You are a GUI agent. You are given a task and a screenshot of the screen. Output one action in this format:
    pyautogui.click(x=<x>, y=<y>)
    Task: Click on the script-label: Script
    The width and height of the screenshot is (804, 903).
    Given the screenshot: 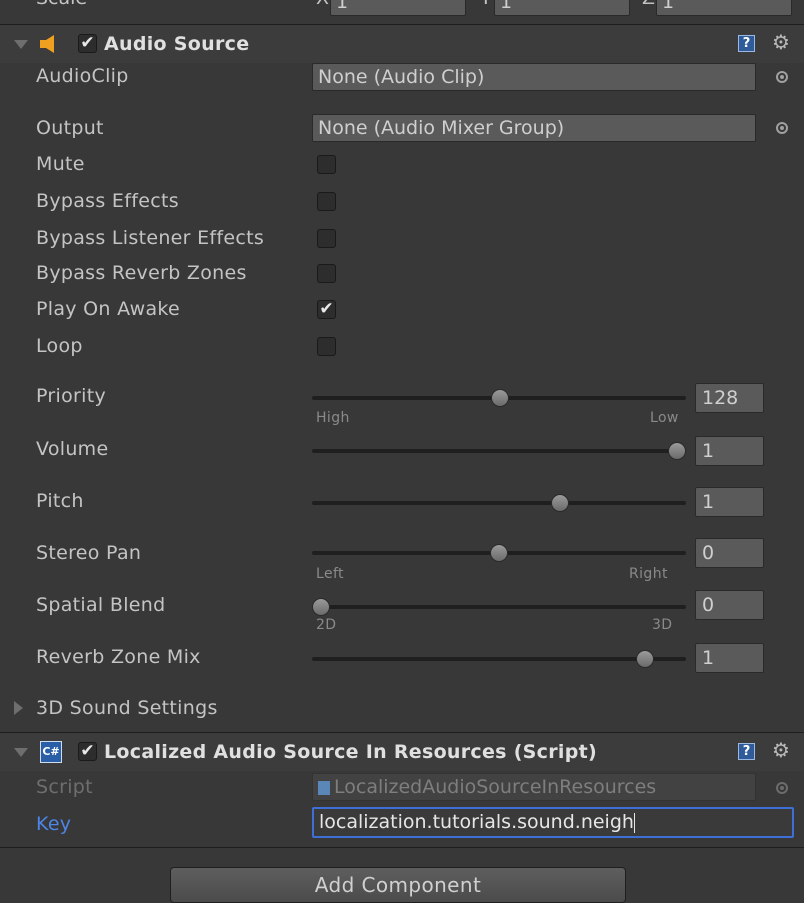 What is the action you would take?
    pyautogui.click(x=64, y=787)
    